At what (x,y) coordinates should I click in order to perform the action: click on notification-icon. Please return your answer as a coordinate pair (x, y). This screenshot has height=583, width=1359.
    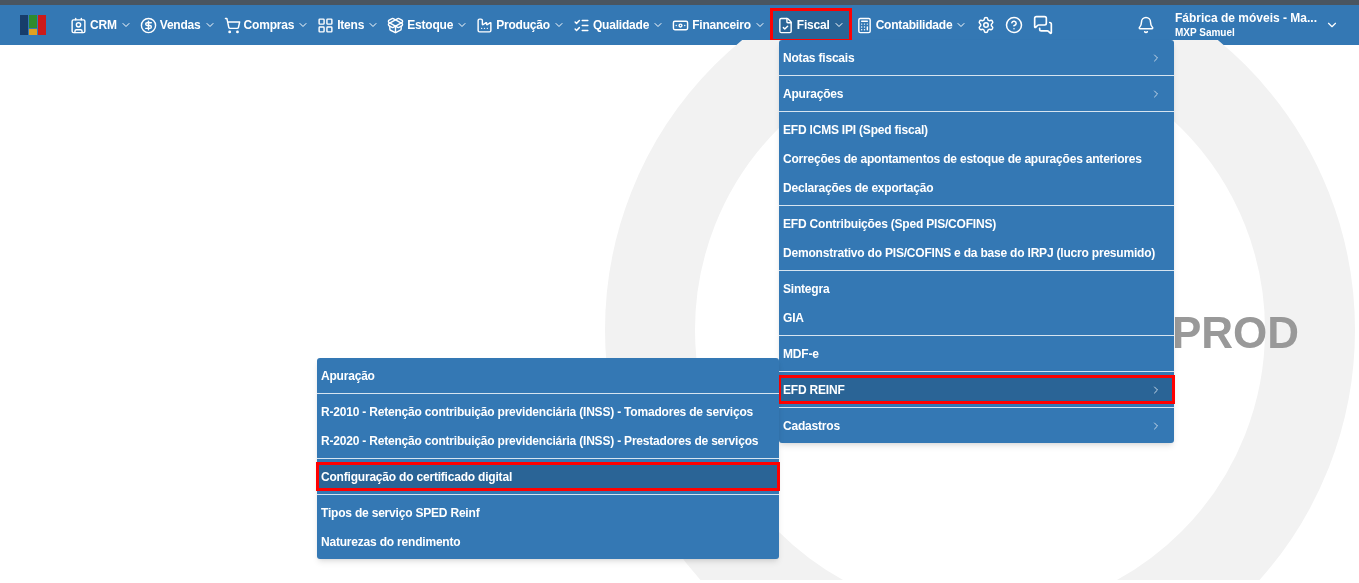
    Looking at the image, I should click on (1145, 25).